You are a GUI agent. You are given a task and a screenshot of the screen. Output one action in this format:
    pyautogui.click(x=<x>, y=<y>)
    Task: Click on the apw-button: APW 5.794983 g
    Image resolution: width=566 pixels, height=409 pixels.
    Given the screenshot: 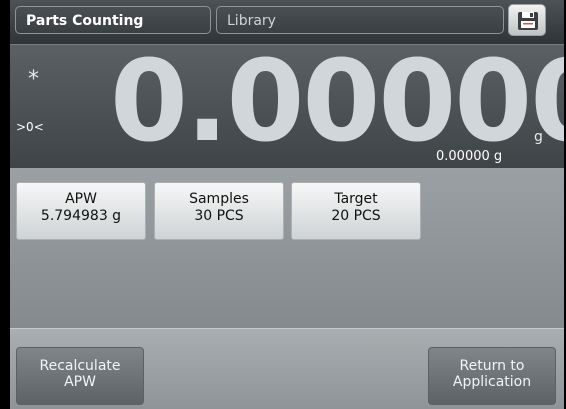 What is the action you would take?
    pyautogui.click(x=81, y=211)
    